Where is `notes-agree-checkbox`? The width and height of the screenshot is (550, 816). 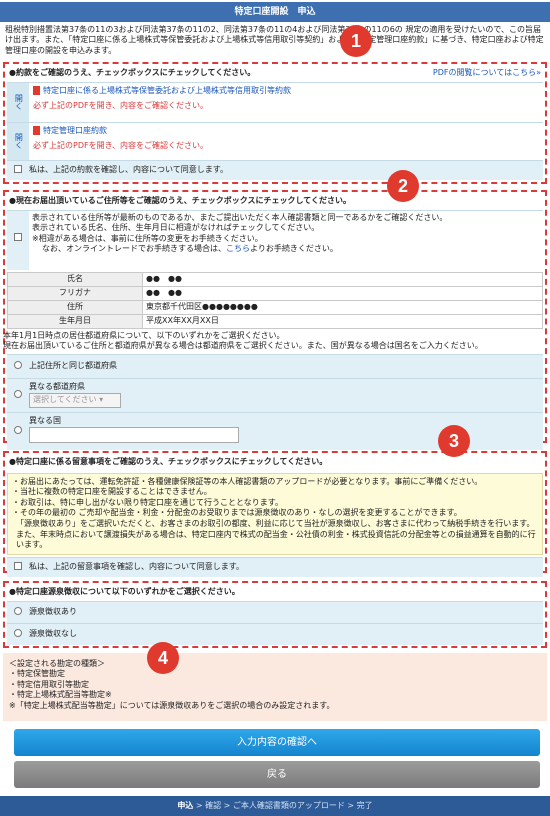 notes-agree-checkbox is located at coordinates (18, 566).